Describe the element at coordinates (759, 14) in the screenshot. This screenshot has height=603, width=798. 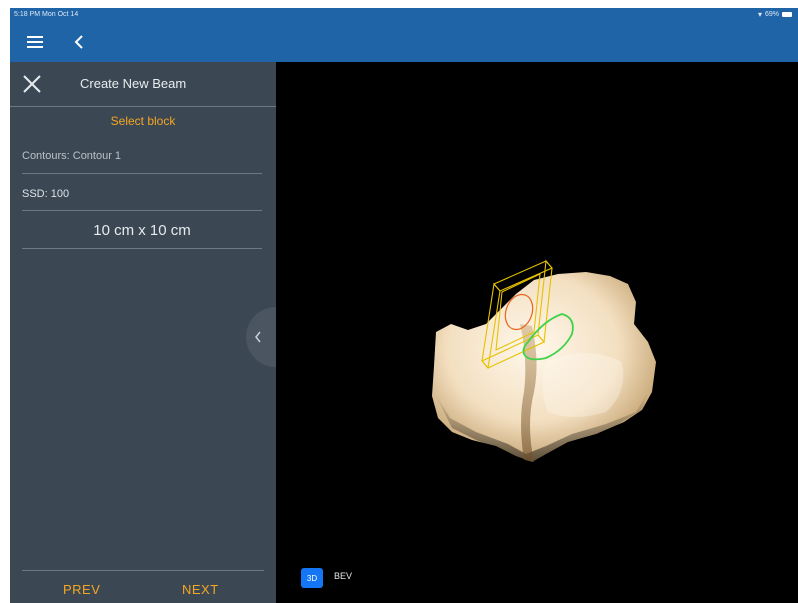
I see `wifi-icon: ▾` at that location.